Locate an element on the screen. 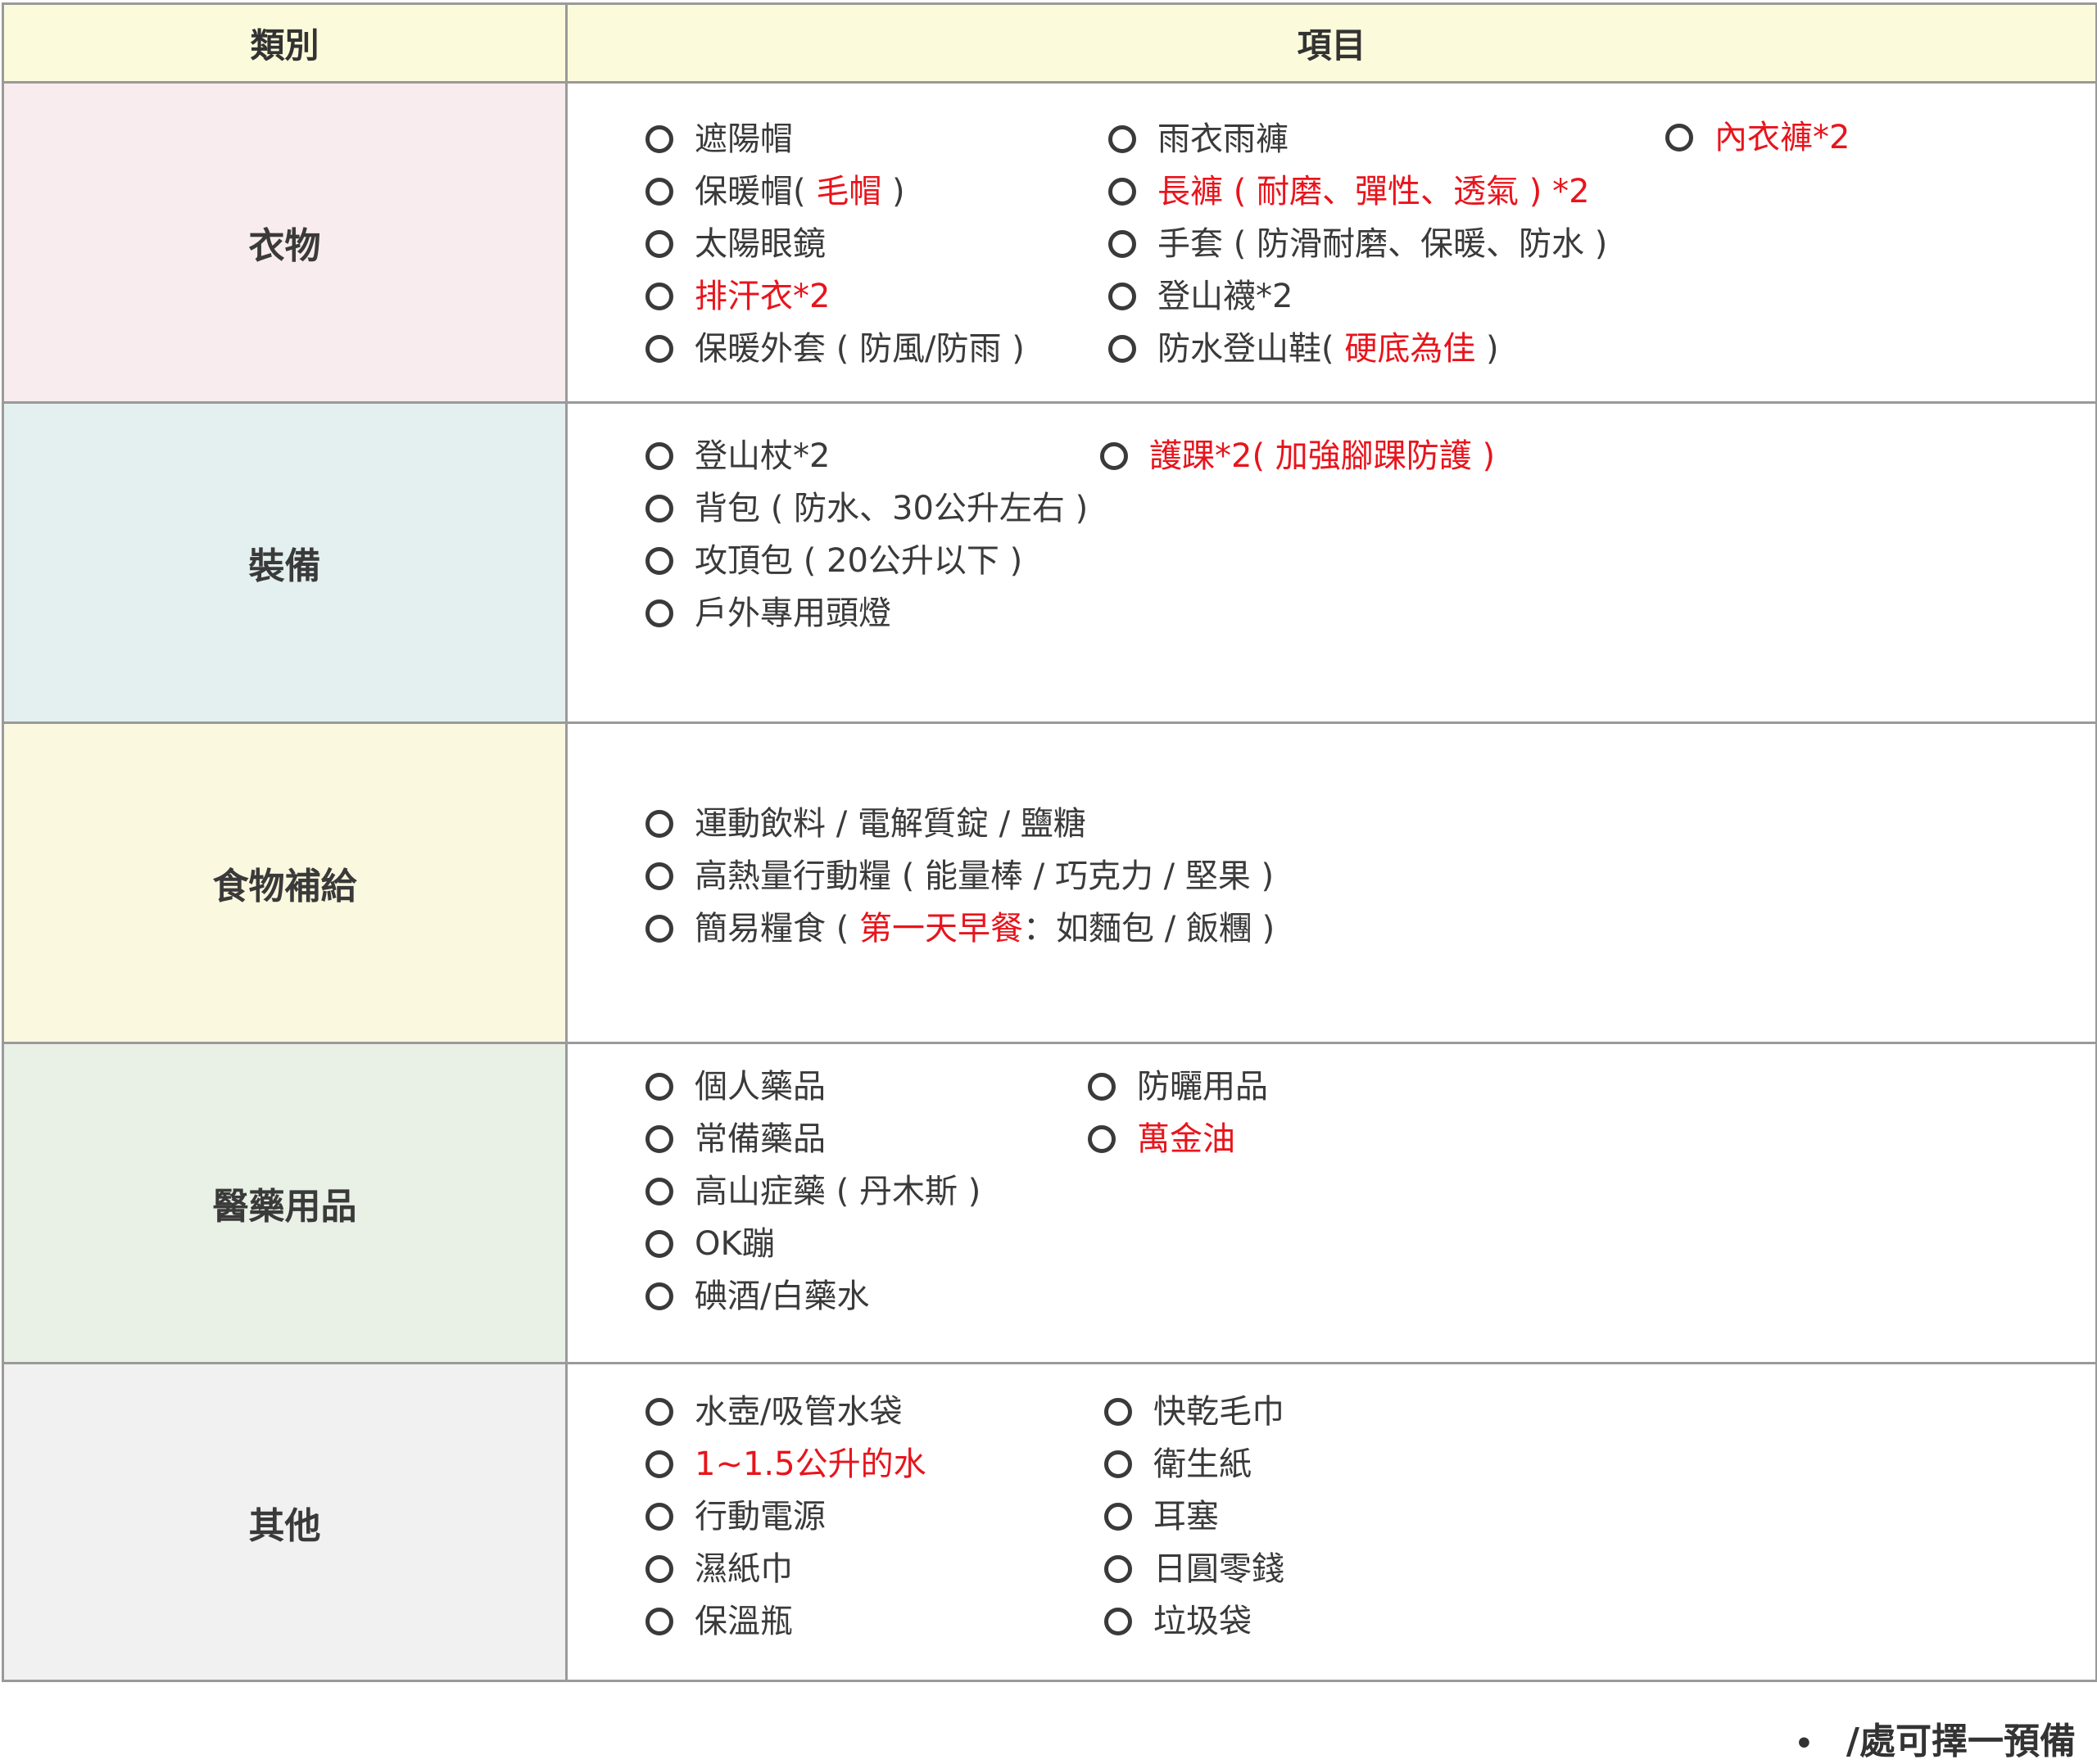 Image resolution: width=2097 pixels, height=1764 pixels. checklist-item-label: OK蹦 is located at coordinates (735, 1244).